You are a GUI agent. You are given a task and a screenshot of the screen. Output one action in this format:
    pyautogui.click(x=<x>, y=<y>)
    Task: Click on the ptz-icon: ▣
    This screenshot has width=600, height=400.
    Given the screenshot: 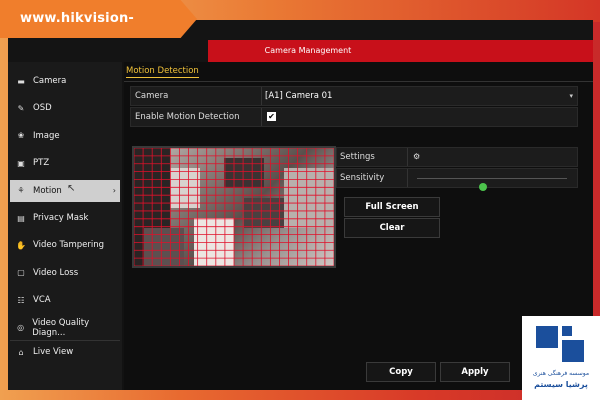 What is the action you would take?
    pyautogui.click(x=21, y=163)
    